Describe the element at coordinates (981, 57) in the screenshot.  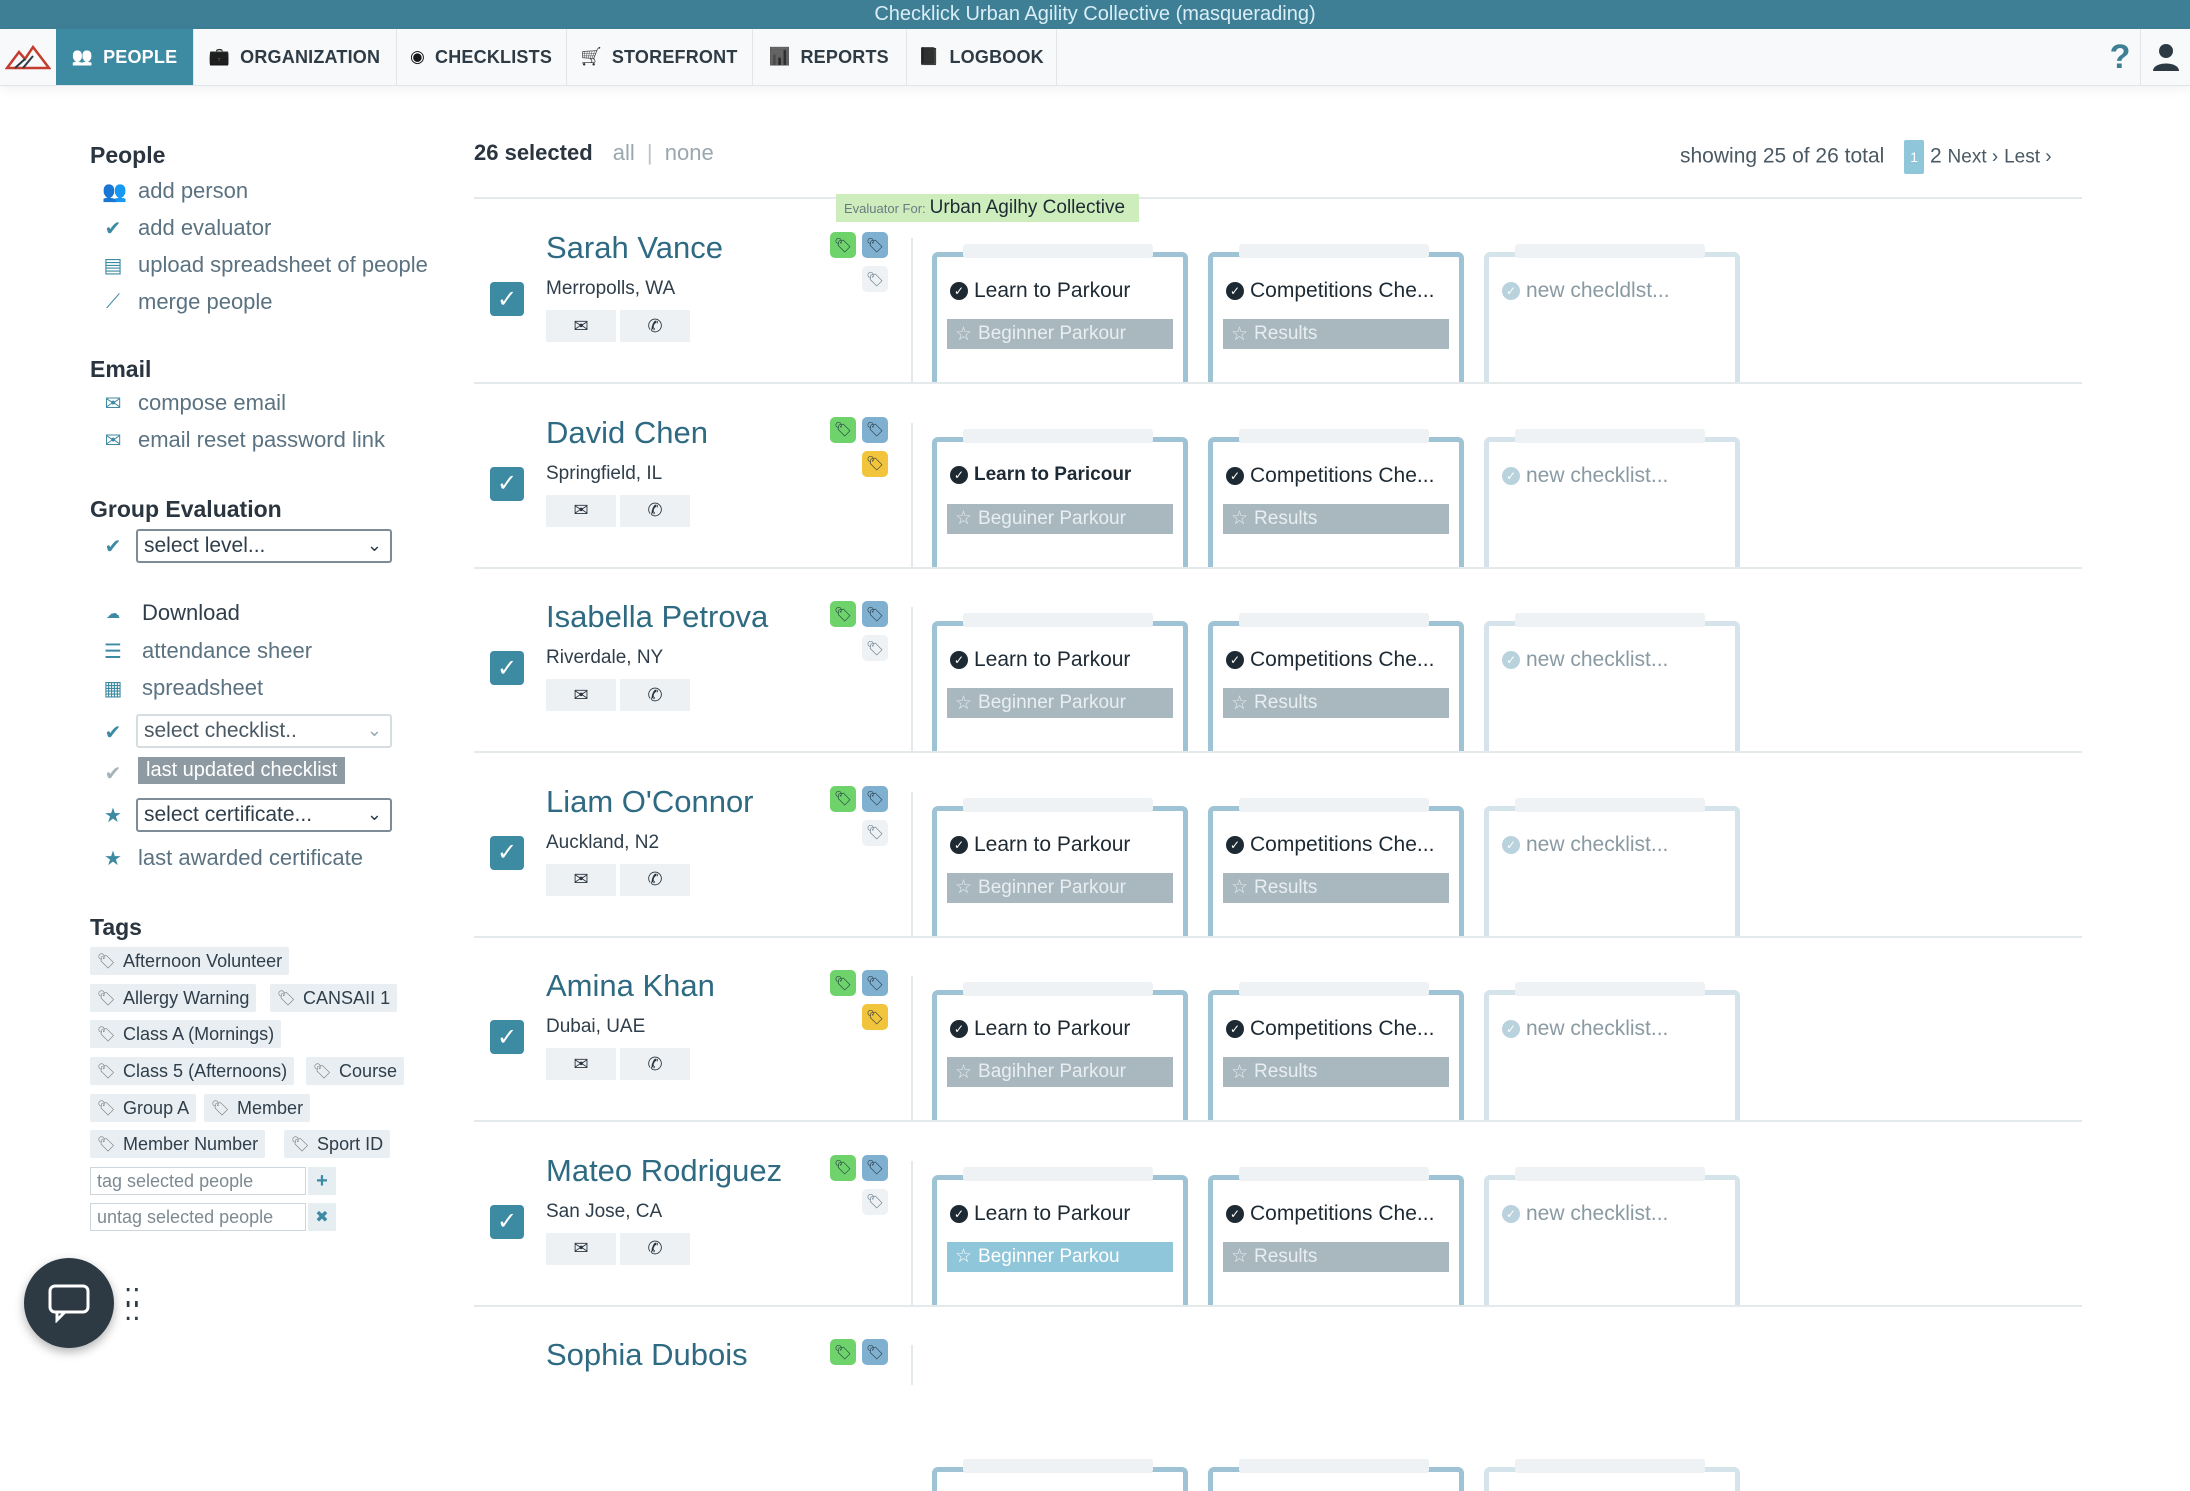
I see `tab-logbook: 📘 LOGBOOK` at that location.